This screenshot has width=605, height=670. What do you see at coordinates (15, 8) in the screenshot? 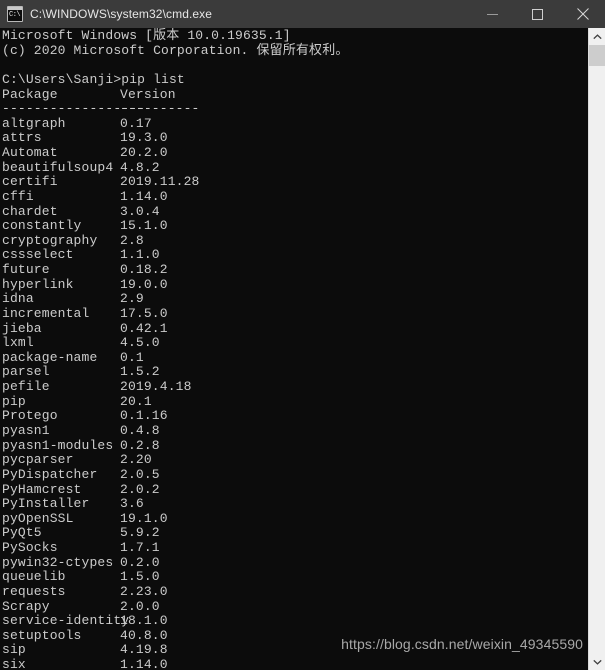
I see `cmd-icon-titlebar-strip` at bounding box center [15, 8].